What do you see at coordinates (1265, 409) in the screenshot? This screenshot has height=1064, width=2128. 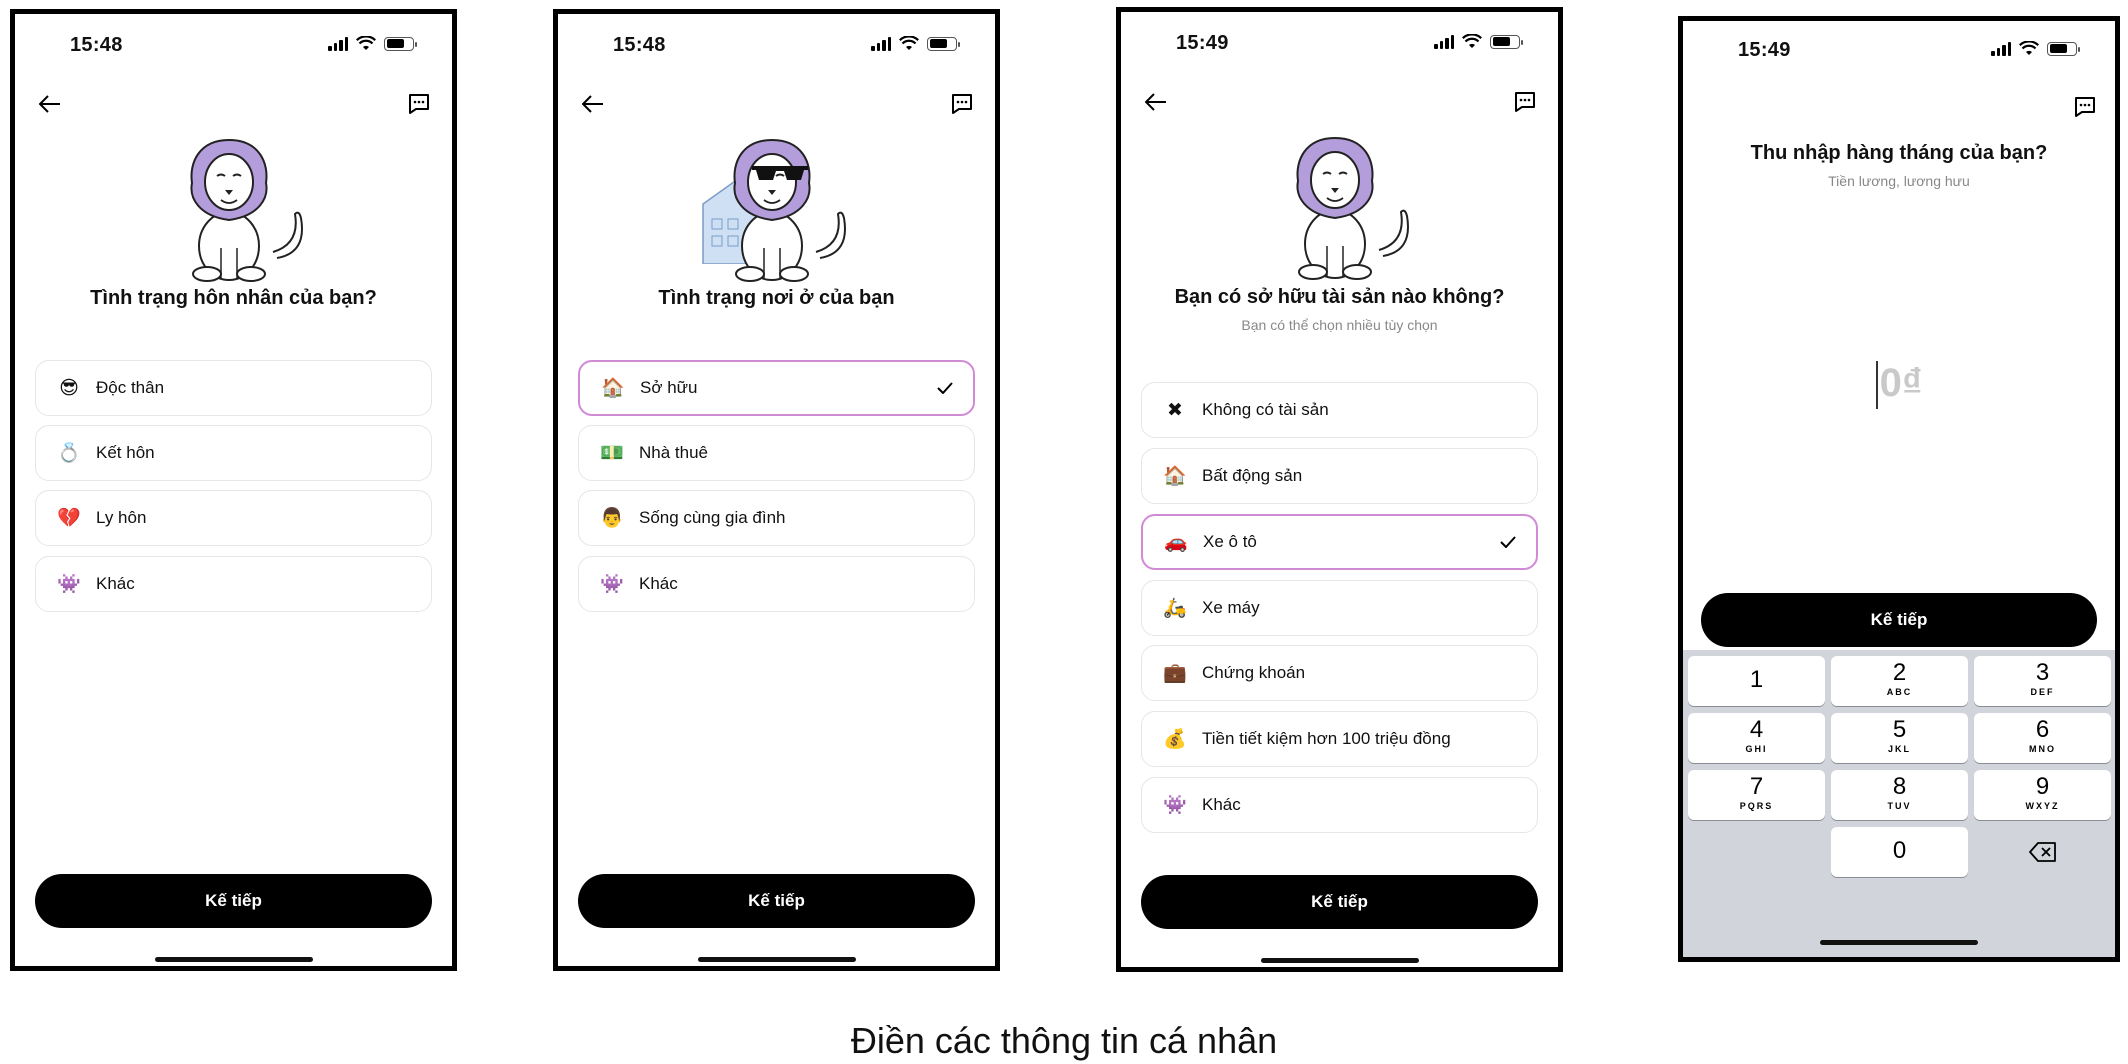 I see `option-label: Không có tài sản` at bounding box center [1265, 409].